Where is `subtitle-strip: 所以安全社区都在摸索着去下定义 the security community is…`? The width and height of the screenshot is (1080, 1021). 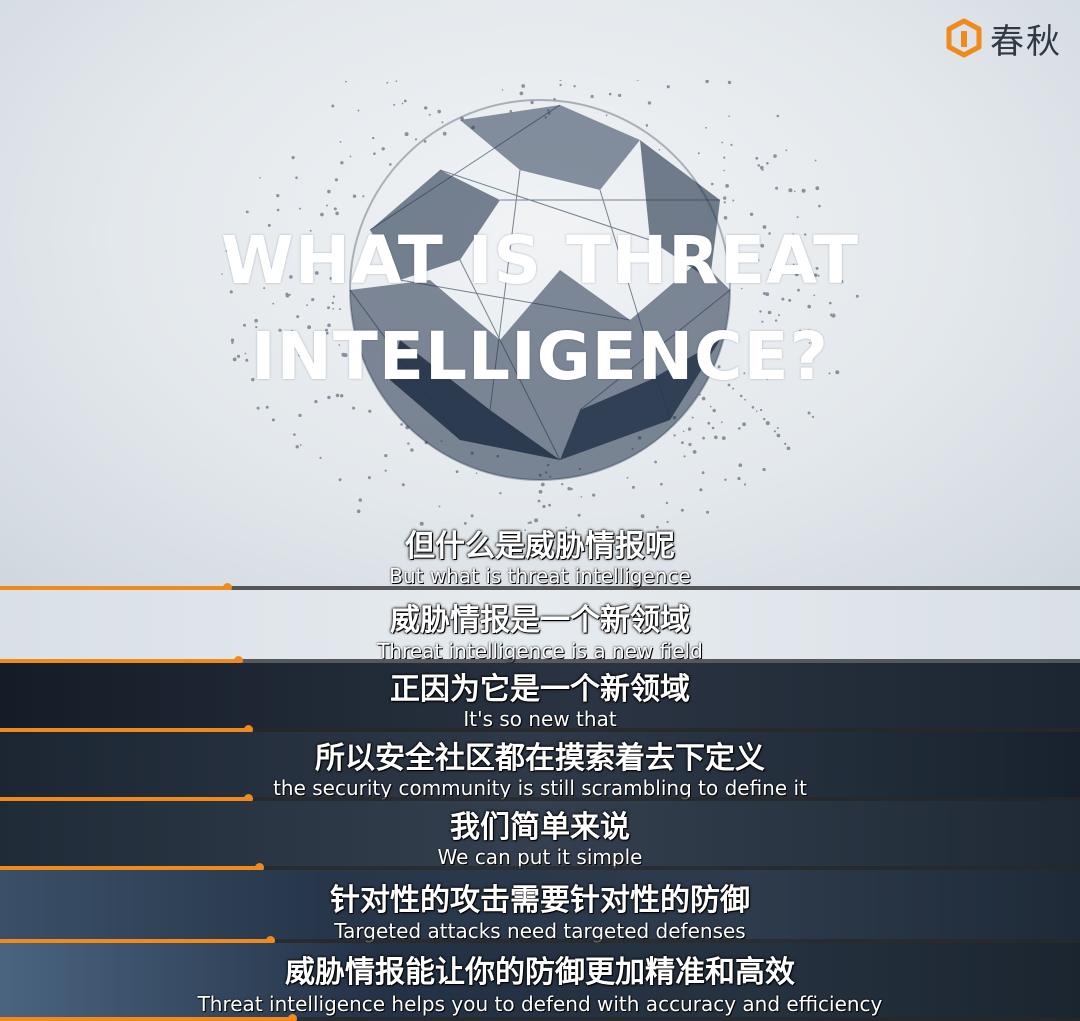 subtitle-strip: 所以安全社区都在摸索着去下定义 the security community is… is located at coordinates (540, 766).